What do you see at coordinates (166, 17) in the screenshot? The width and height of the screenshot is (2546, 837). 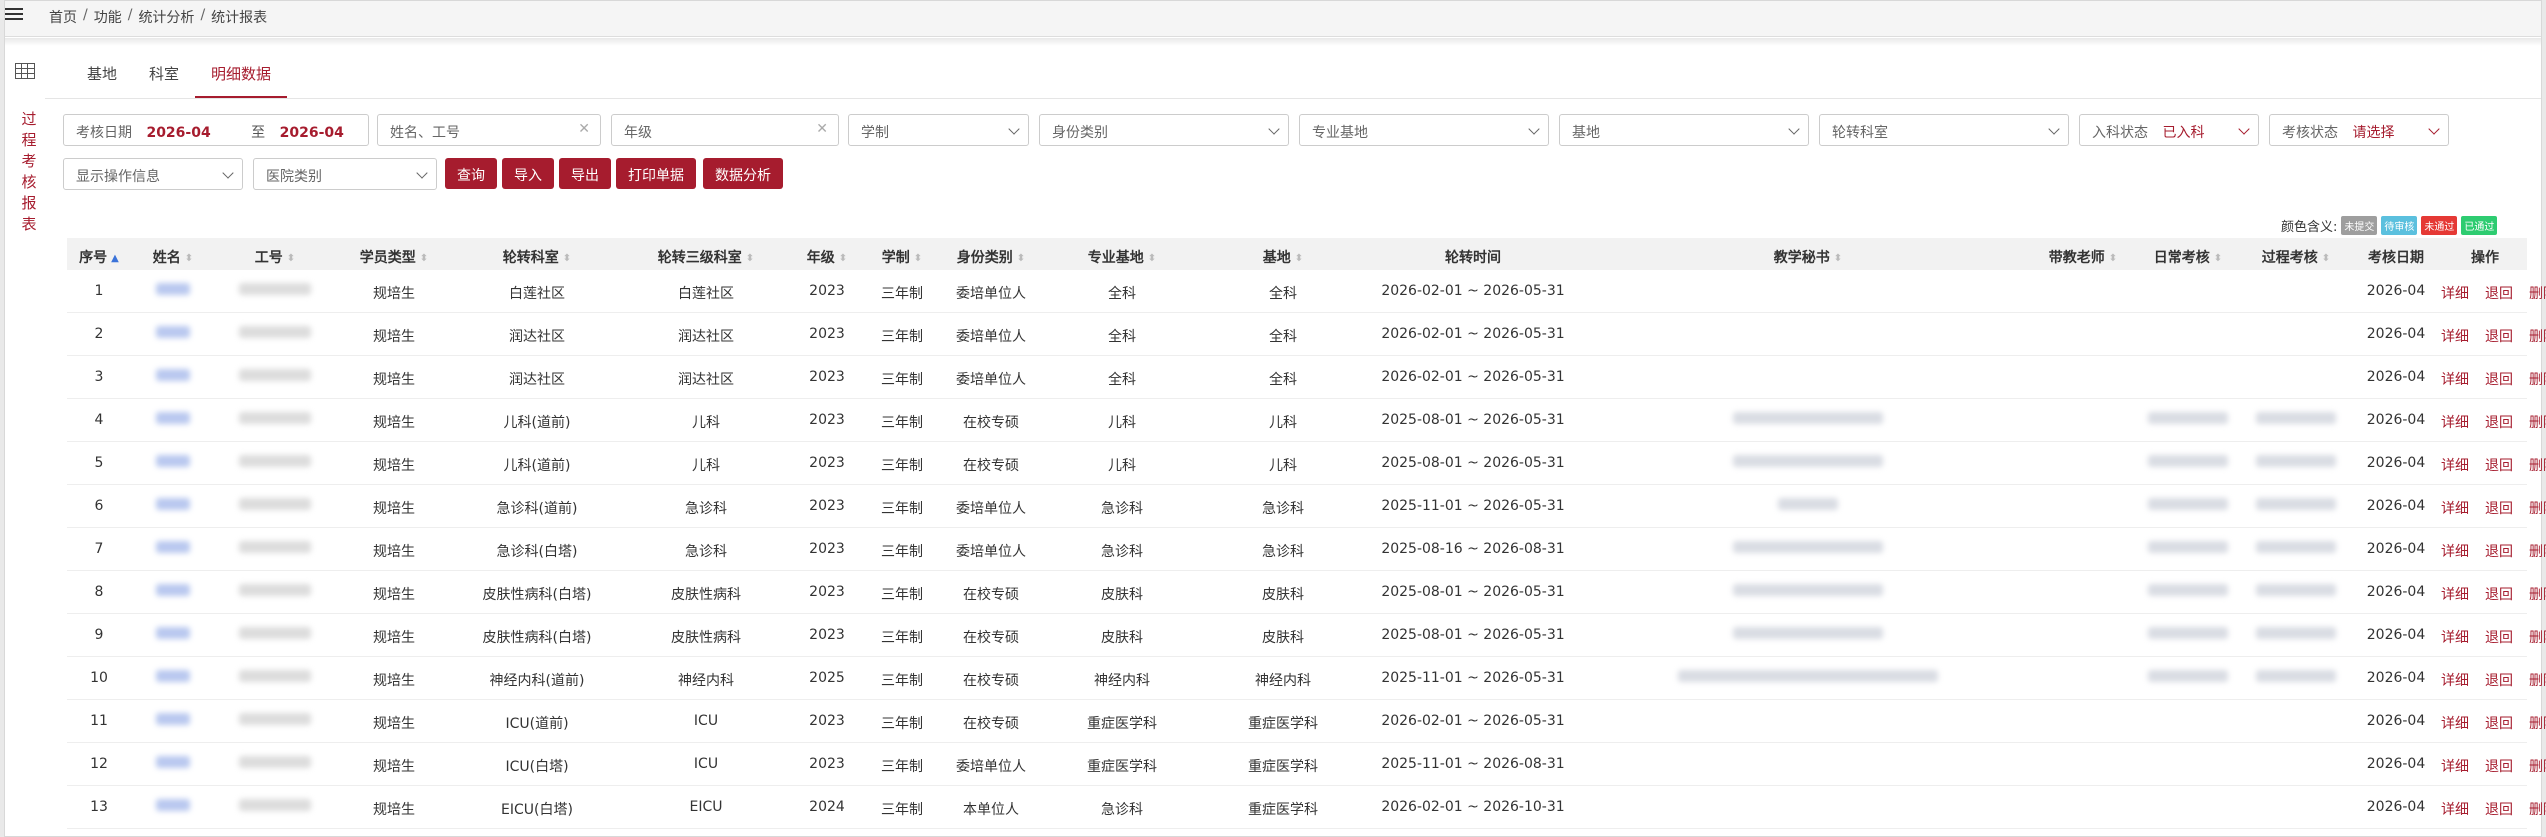 I see `breadcrumb-item: 统计分析` at bounding box center [166, 17].